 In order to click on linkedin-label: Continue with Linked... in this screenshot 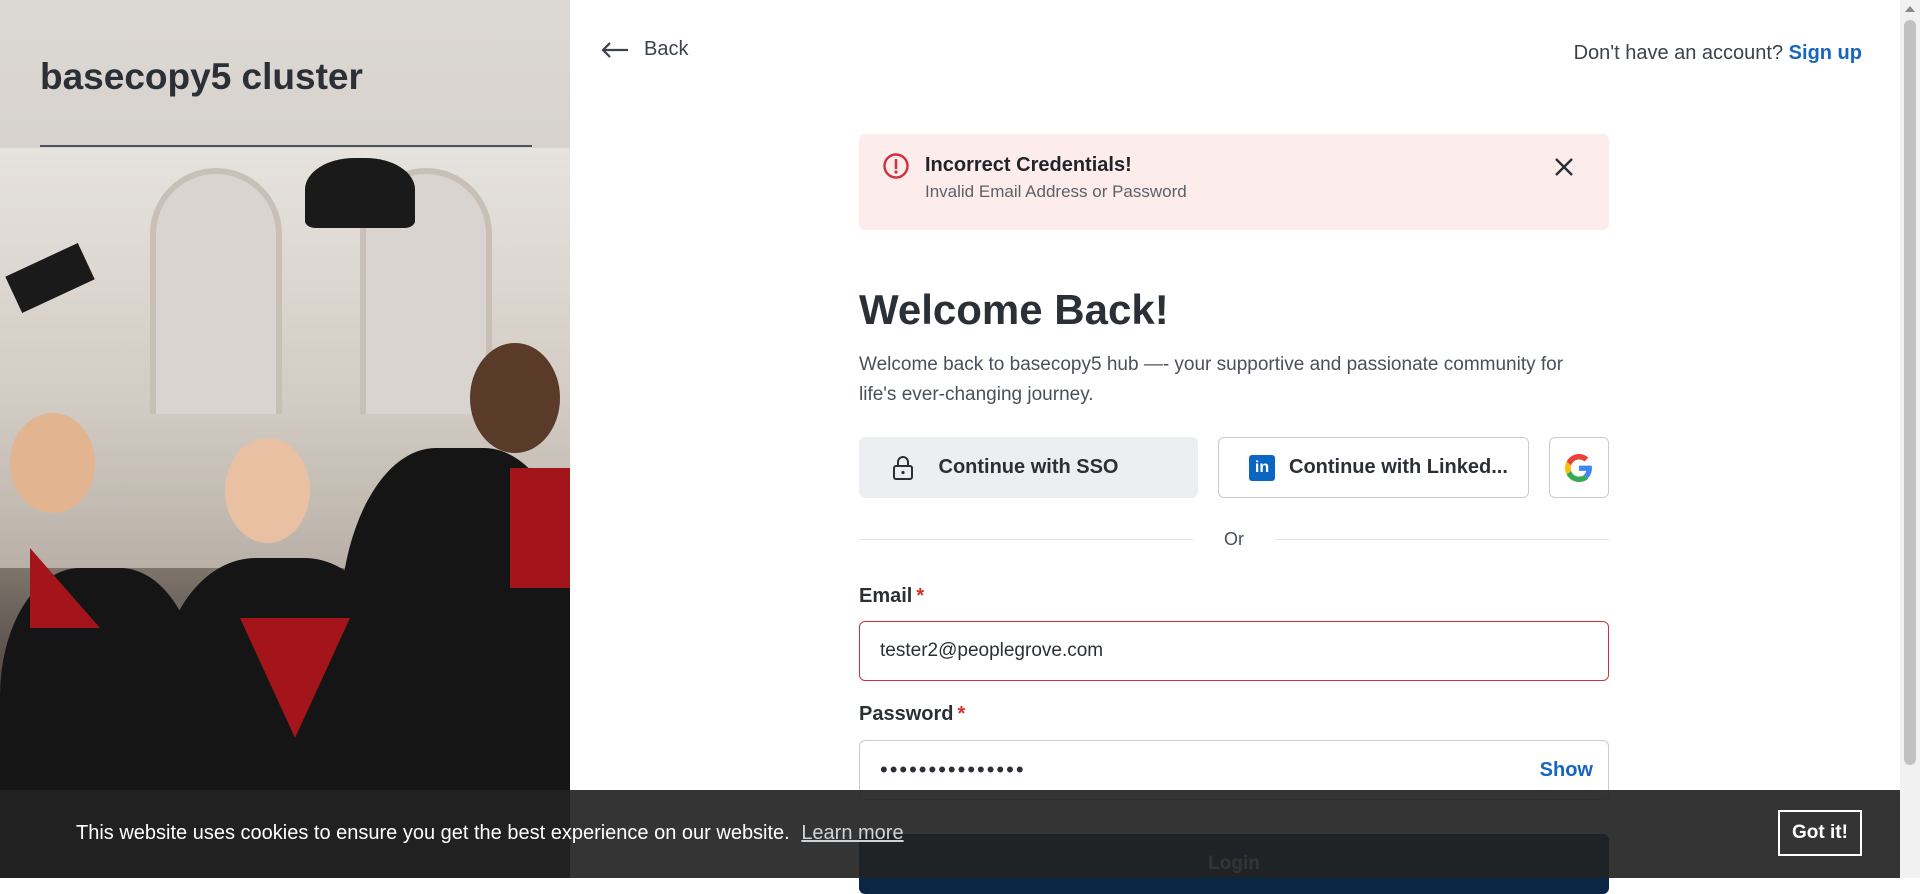, I will do `click(1398, 467)`.